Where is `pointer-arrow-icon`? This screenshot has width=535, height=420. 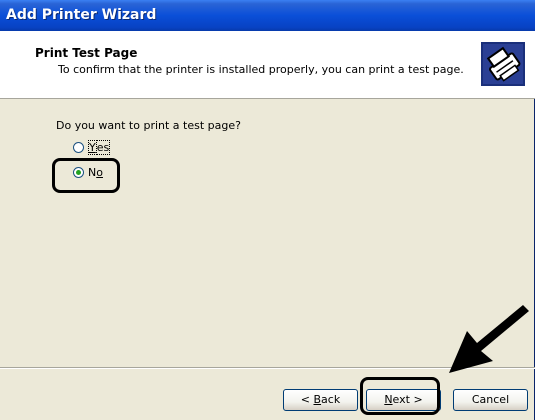 pointer-arrow-icon is located at coordinates (489, 339).